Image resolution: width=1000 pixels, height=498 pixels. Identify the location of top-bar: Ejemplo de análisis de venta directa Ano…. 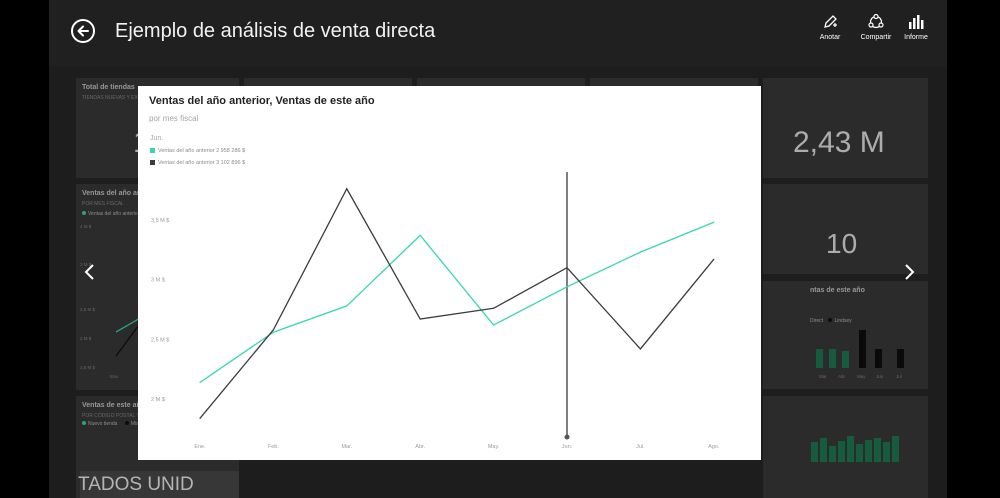
(498, 33).